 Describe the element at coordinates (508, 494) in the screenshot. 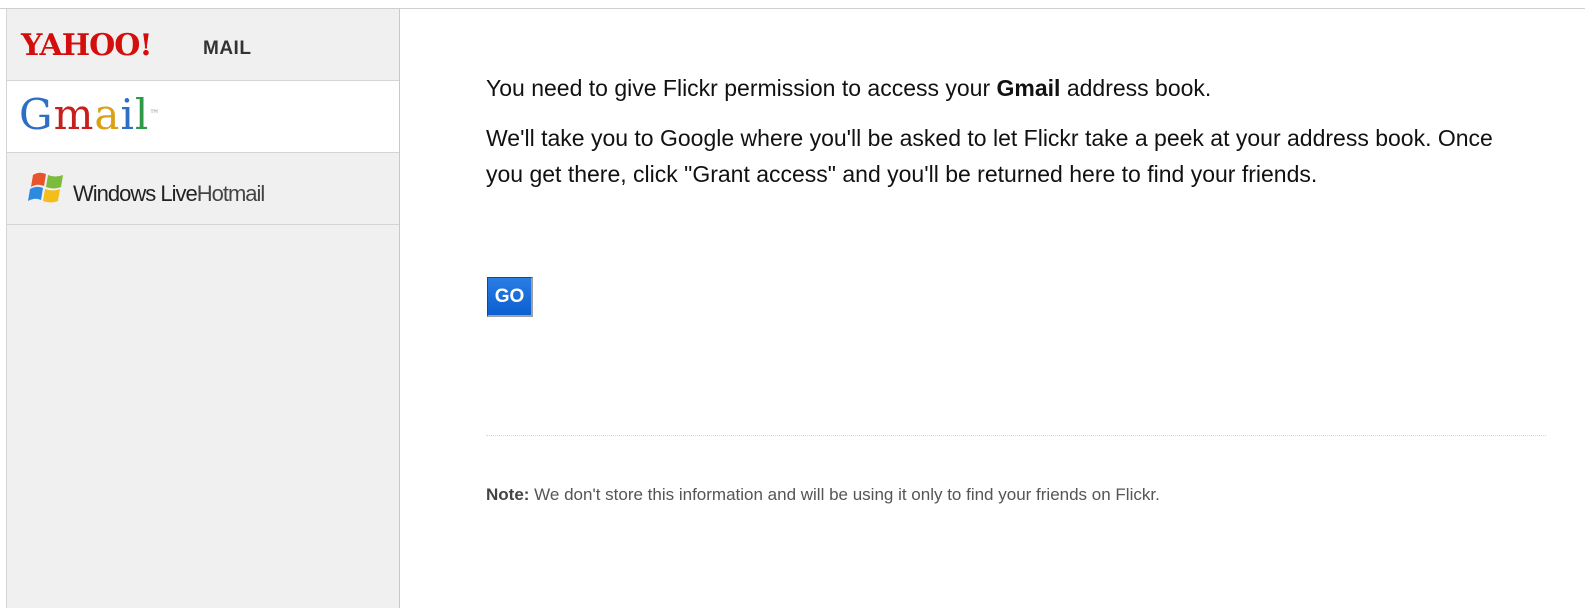

I see `note-label: Note:` at that location.